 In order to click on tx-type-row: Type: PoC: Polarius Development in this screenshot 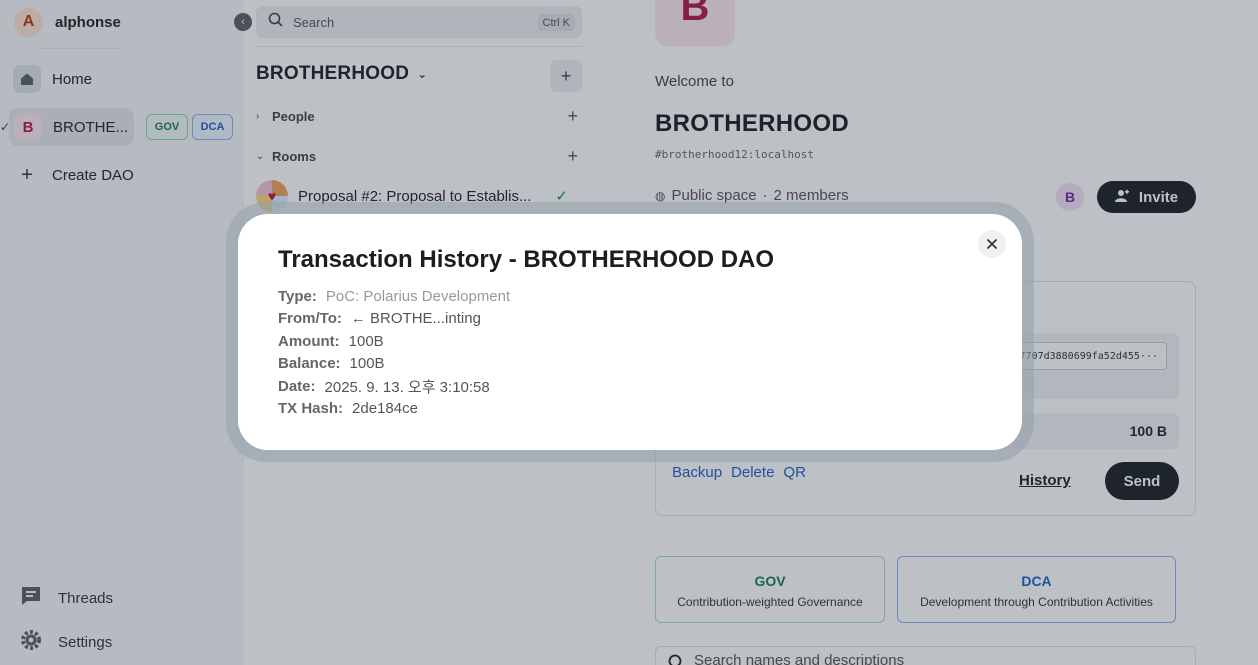, I will do `click(394, 296)`.